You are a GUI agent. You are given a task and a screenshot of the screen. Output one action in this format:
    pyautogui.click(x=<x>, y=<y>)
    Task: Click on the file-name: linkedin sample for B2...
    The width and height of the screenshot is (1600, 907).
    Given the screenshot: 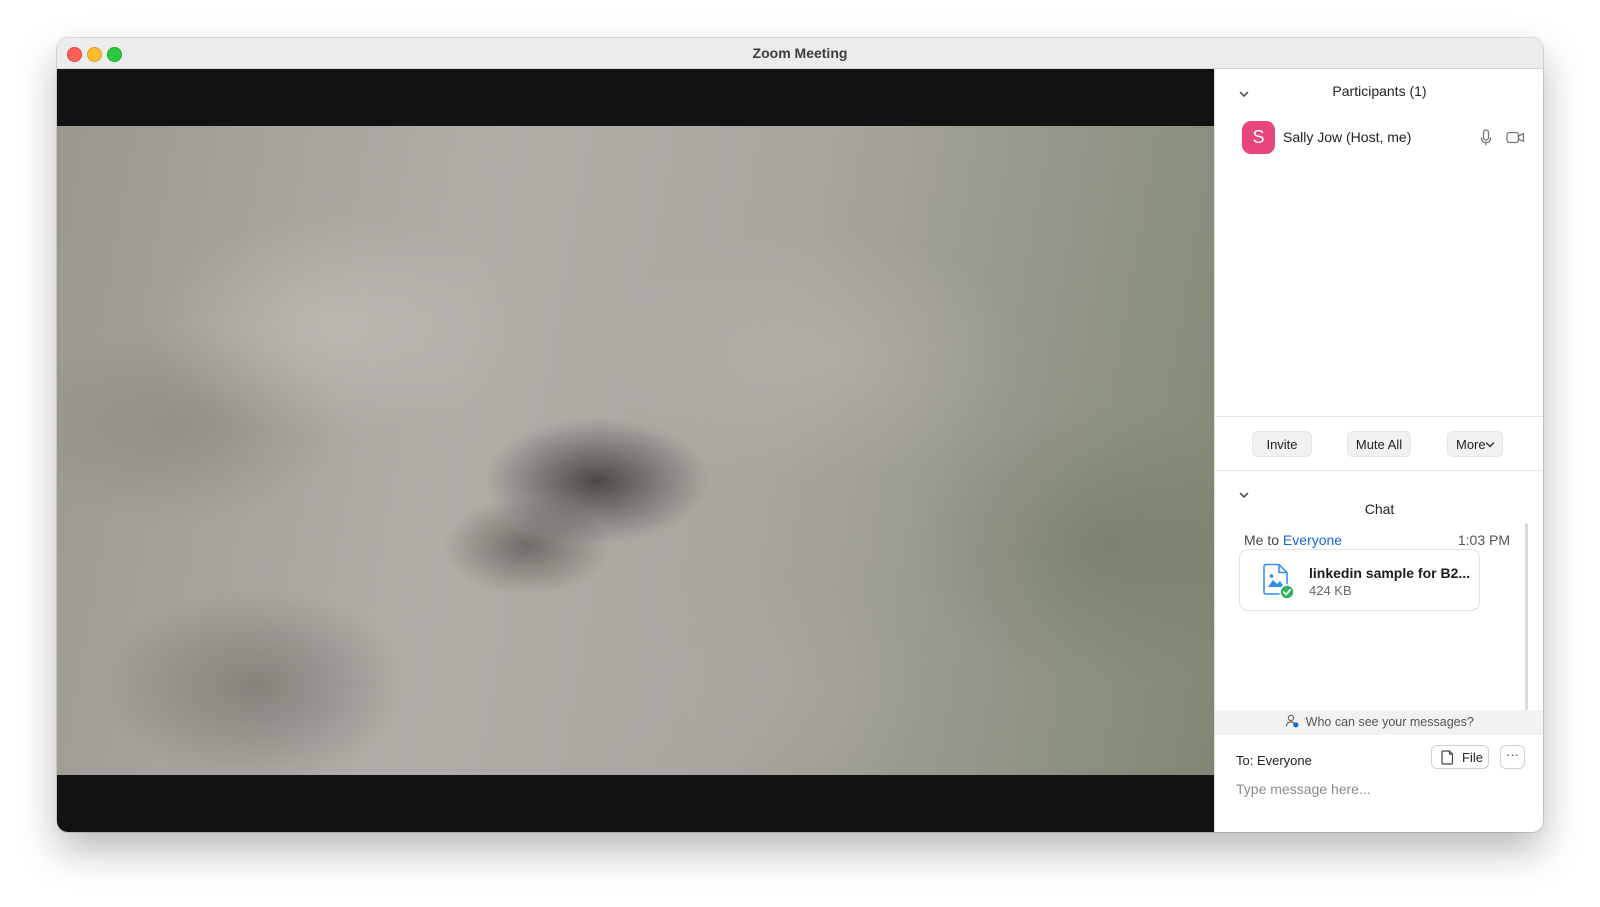 What is the action you would take?
    pyautogui.click(x=1390, y=573)
    